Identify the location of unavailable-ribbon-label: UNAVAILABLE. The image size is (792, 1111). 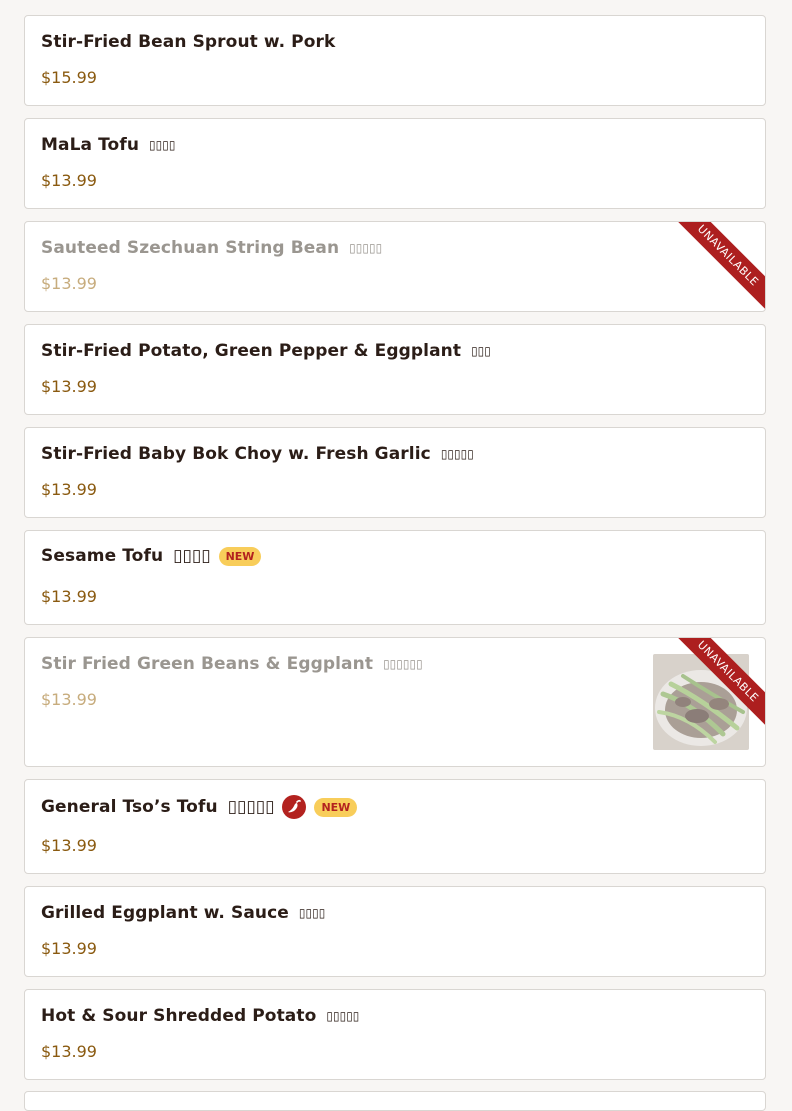
(715, 266).